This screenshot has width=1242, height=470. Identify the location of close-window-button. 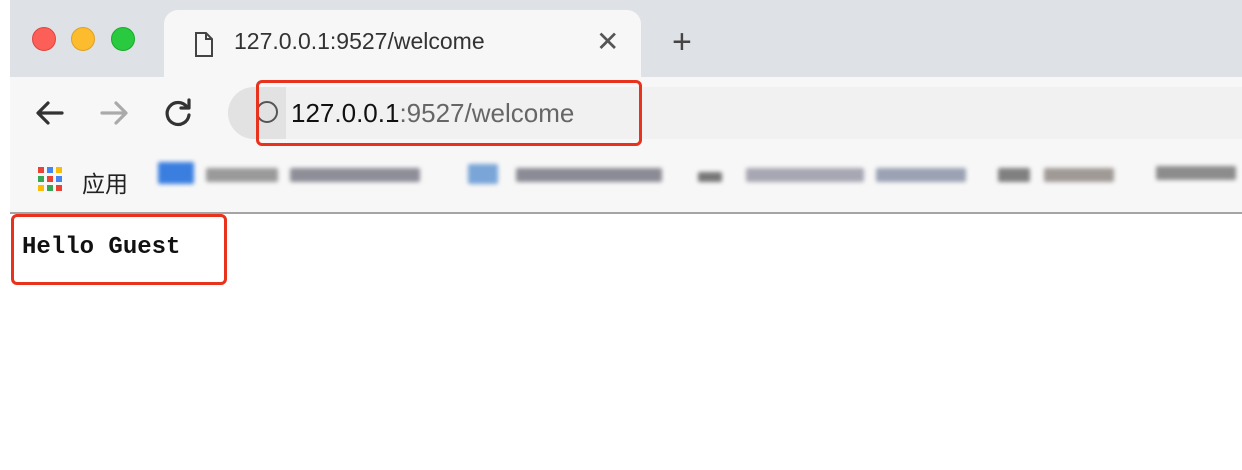
(44, 39).